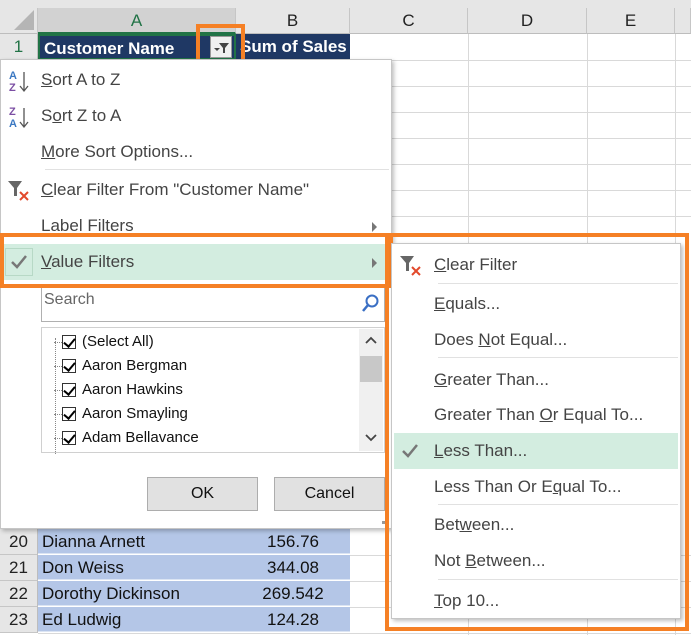 The height and width of the screenshot is (635, 691). What do you see at coordinates (202, 494) in the screenshot?
I see `ok-button: OK` at bounding box center [202, 494].